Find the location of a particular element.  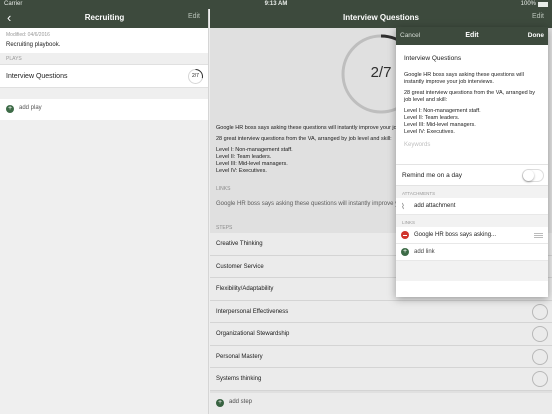

play-name: Interview Questions is located at coordinates (37, 76).